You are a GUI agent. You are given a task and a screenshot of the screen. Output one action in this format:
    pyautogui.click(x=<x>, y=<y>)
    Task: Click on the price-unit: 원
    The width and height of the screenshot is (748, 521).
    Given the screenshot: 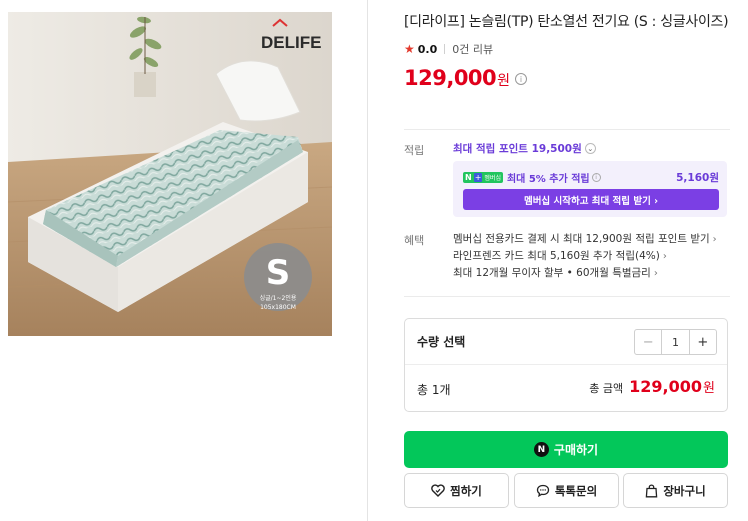 What is the action you would take?
    pyautogui.click(x=504, y=80)
    